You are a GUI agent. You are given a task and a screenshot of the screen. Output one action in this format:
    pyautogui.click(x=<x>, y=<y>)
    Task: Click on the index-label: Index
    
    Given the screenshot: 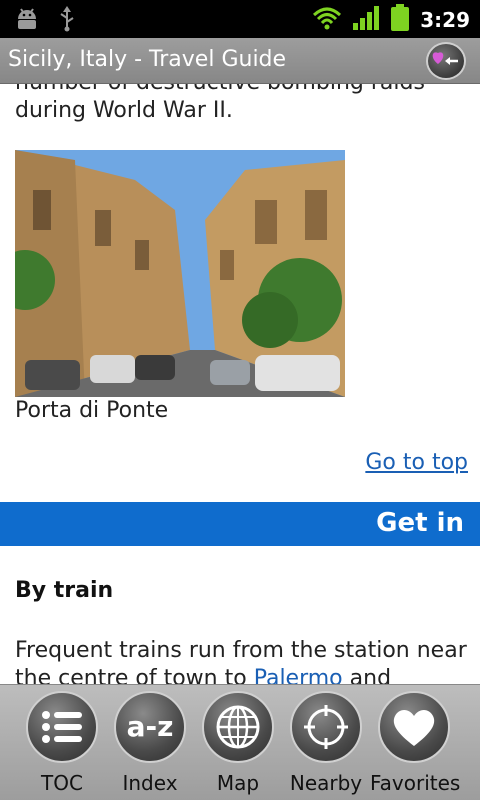 What is the action you would take?
    pyautogui.click(x=150, y=783)
    